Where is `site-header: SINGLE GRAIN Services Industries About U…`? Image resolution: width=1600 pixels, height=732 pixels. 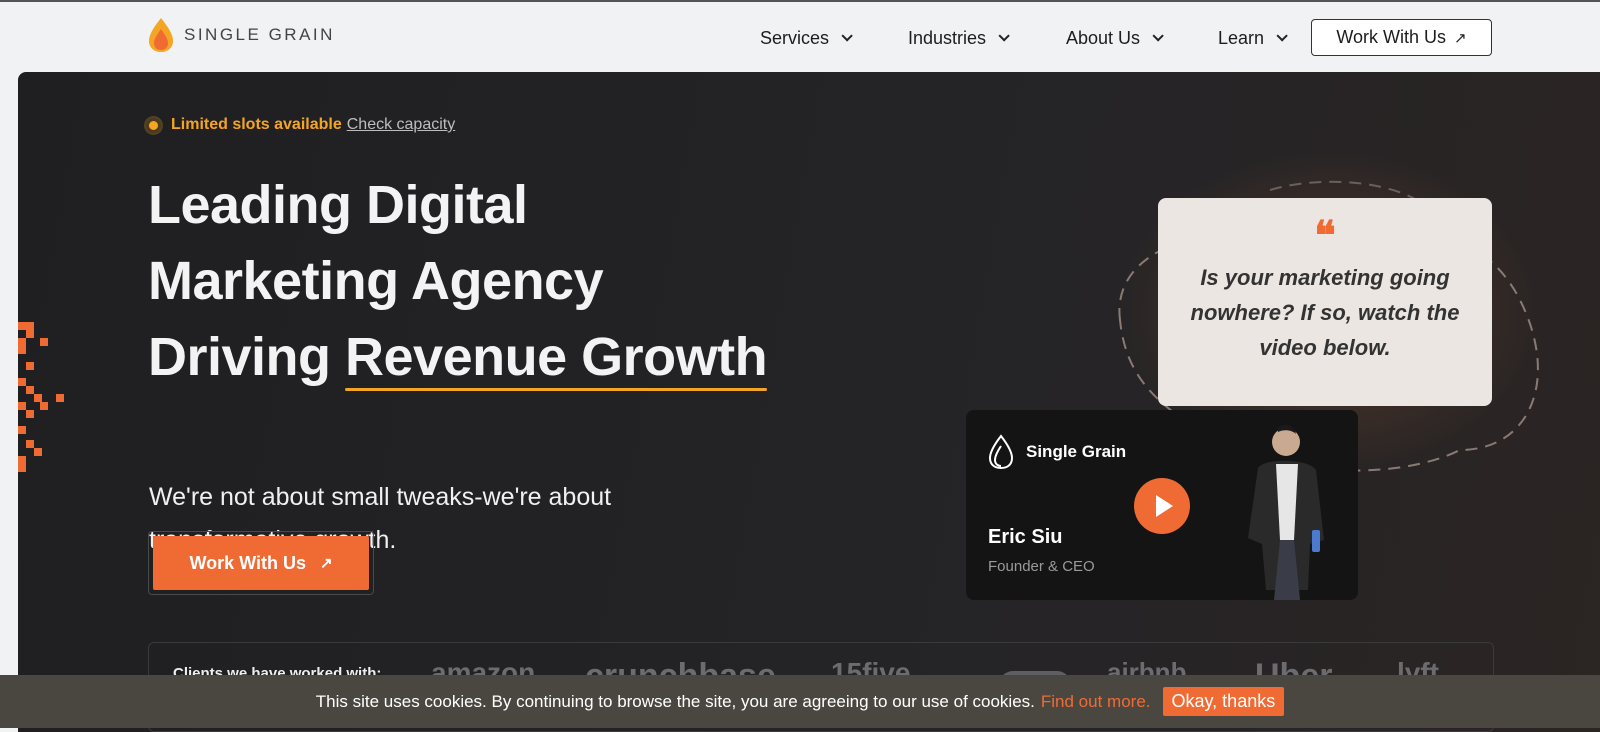 site-header: SINGLE GRAIN Services Industries About U… is located at coordinates (800, 37).